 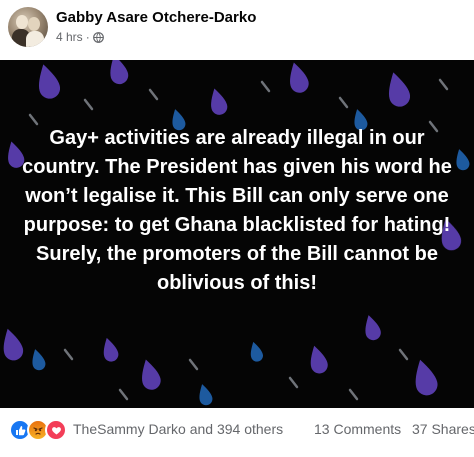 What do you see at coordinates (38, 430) in the screenshot?
I see `reaction-icons` at bounding box center [38, 430].